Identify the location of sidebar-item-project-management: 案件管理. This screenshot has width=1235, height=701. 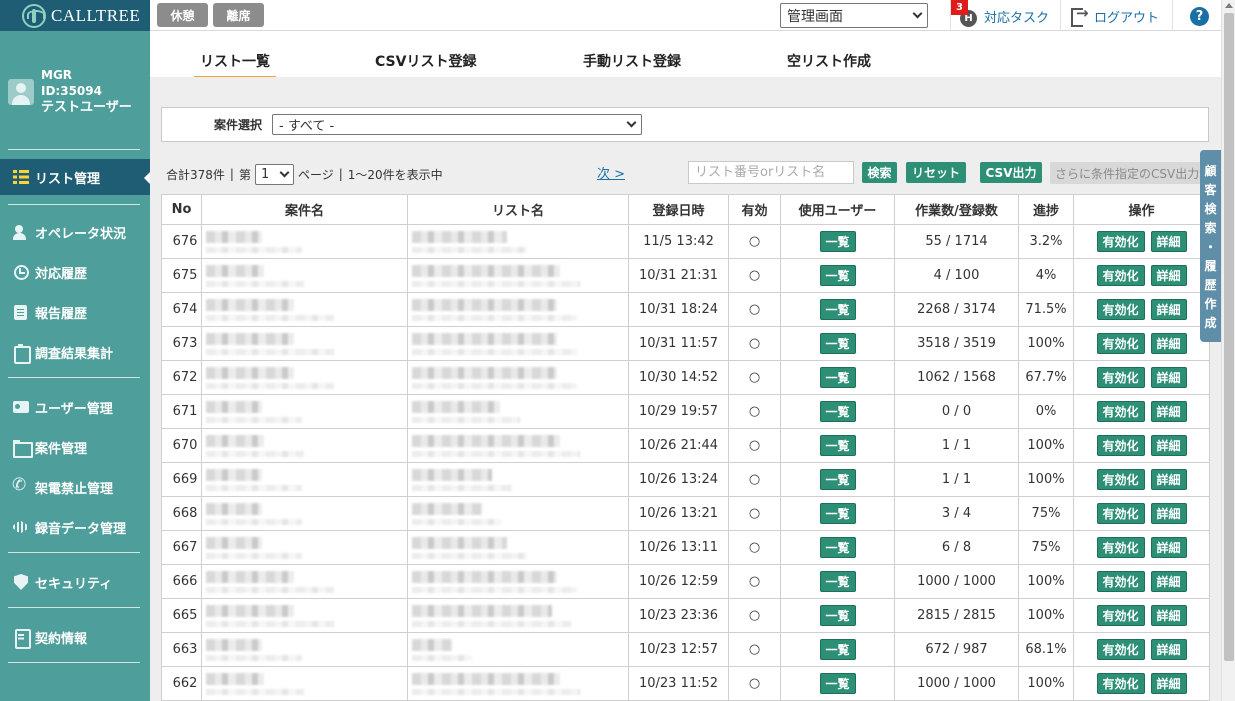
(75, 447).